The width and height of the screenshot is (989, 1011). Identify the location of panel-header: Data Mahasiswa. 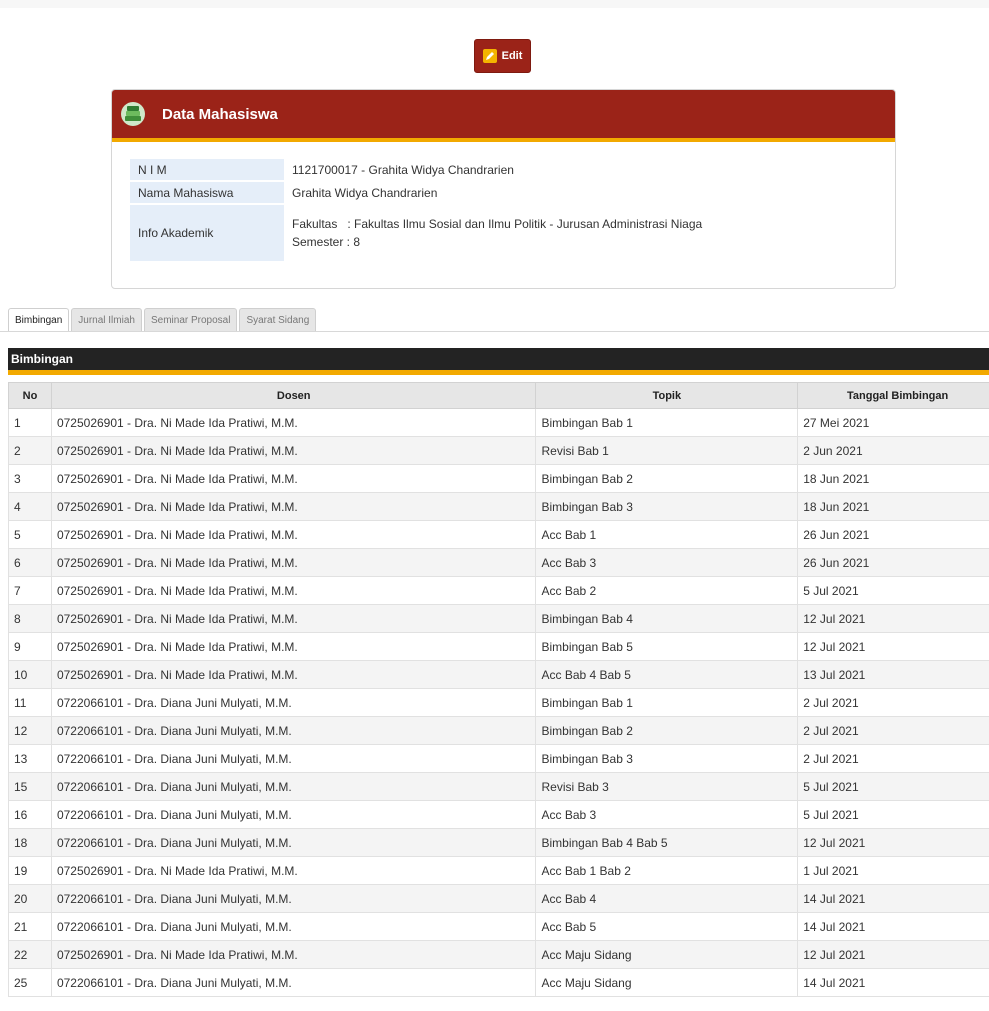
(503, 116).